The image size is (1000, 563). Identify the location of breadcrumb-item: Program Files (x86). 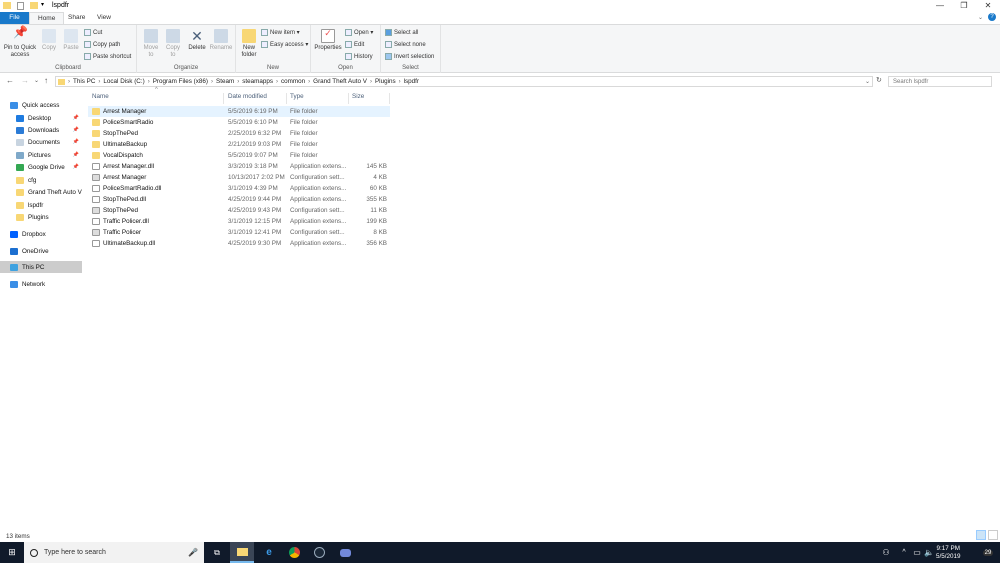
(180, 81).